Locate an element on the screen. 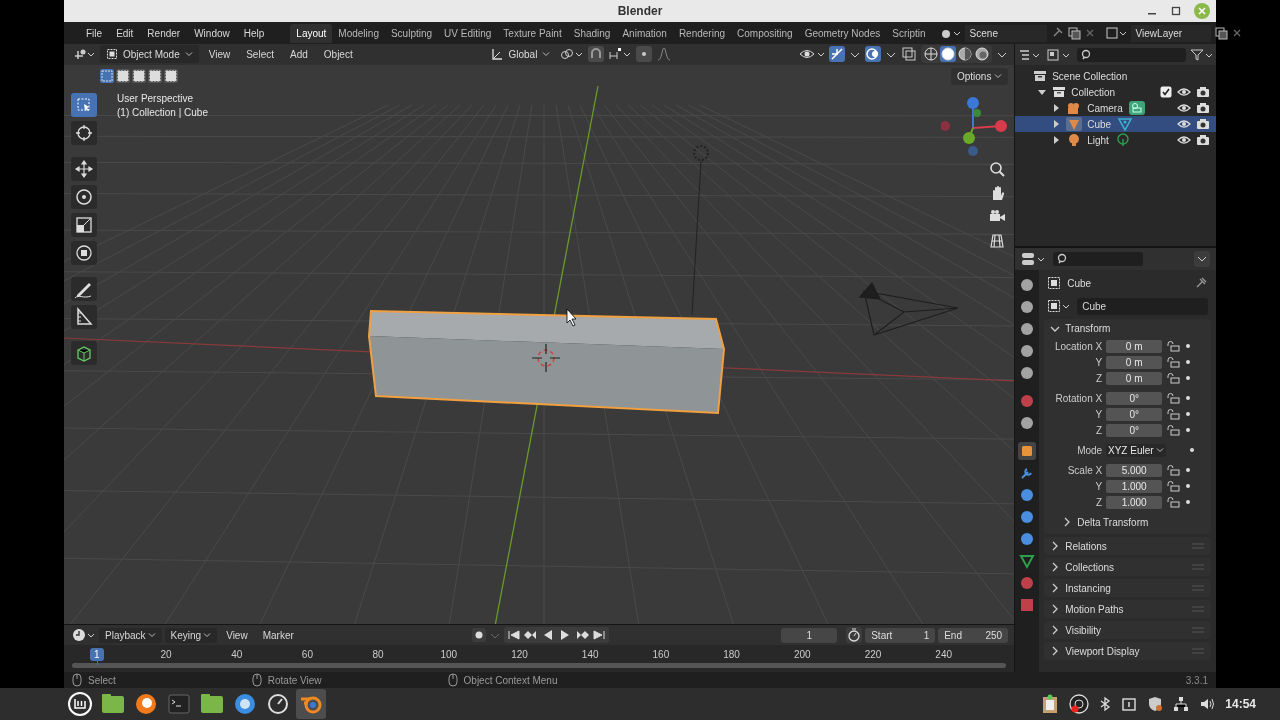 The height and width of the screenshot is (720, 1280). playhead: 1 is located at coordinates (97, 655).